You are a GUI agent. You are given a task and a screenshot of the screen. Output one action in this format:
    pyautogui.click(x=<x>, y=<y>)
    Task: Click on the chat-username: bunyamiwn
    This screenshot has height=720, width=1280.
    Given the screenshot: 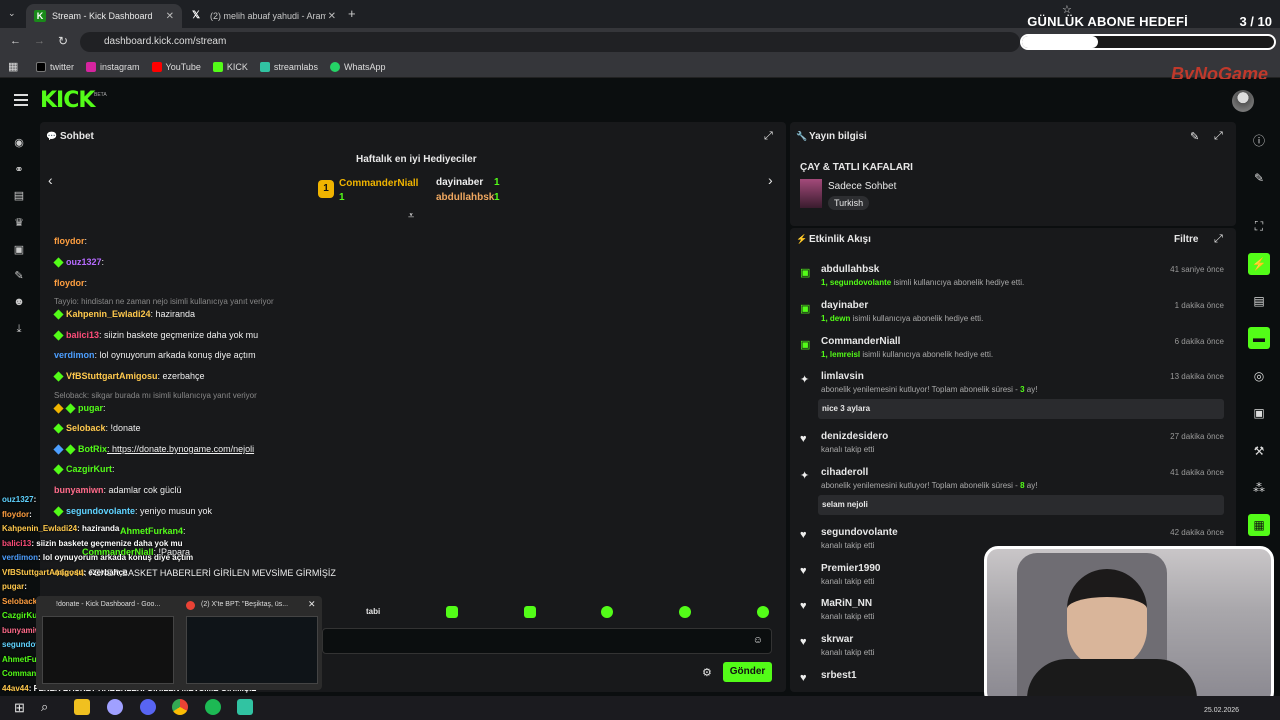 What is the action you would take?
    pyautogui.click(x=79, y=490)
    